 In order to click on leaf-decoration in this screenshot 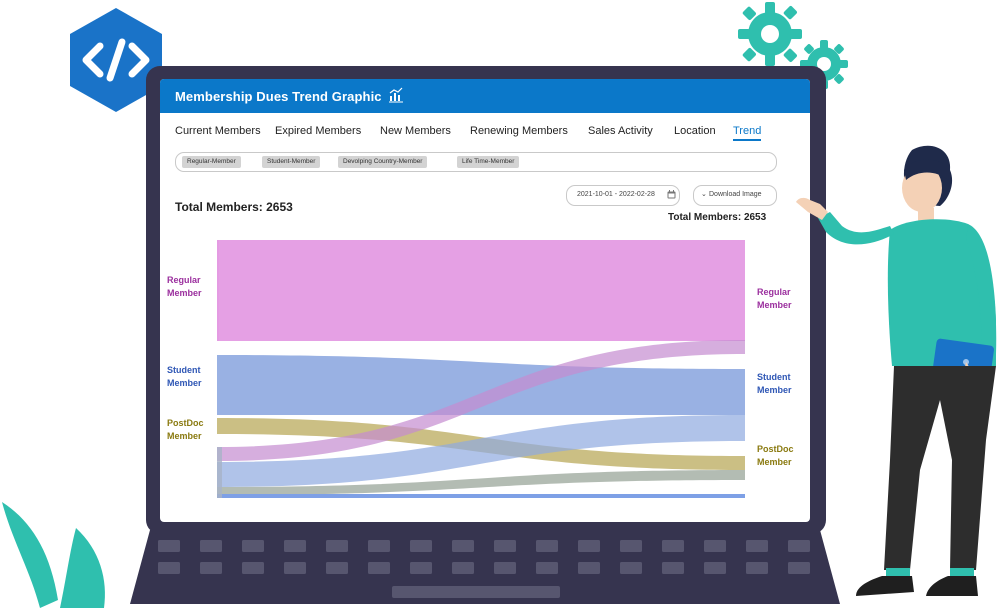, I will do `click(53, 555)`.